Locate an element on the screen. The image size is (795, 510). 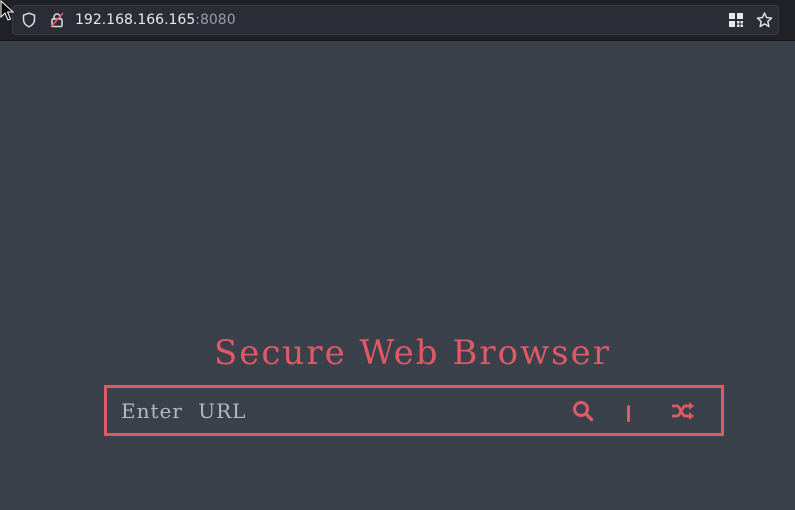
search-icon is located at coordinates (583, 410).